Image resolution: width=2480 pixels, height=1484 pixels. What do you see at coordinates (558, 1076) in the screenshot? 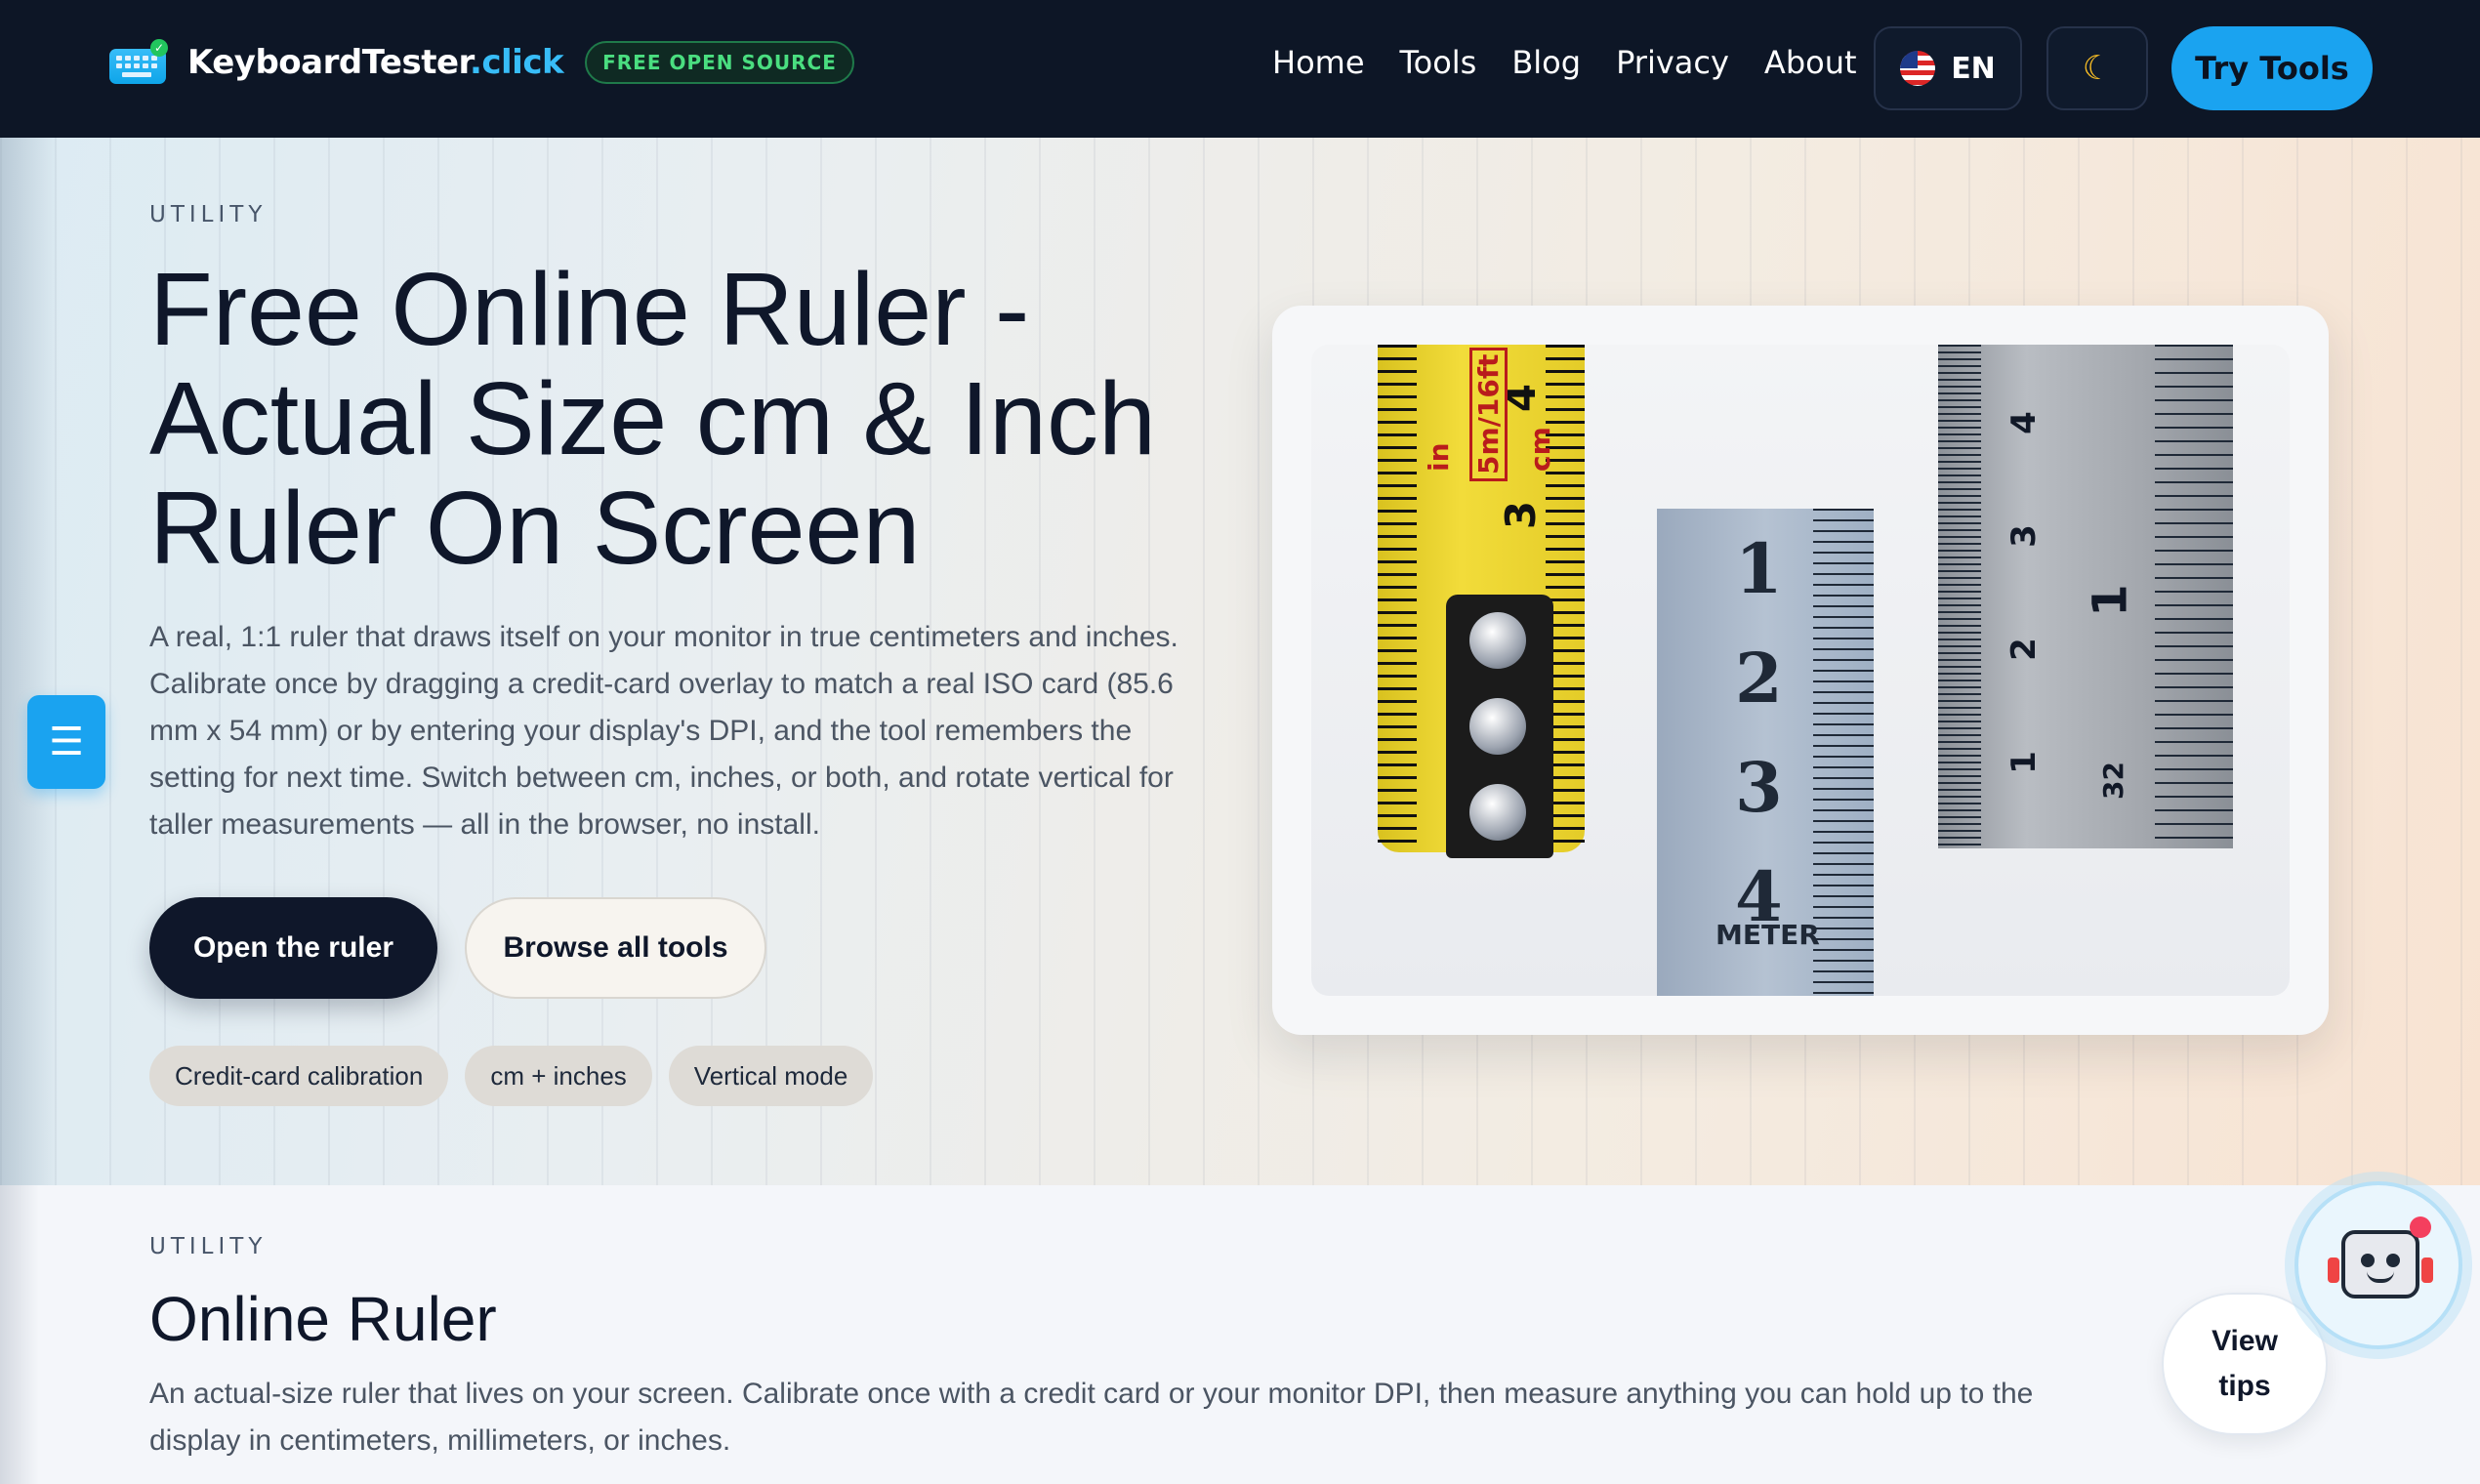
I see `chip-cm-inches: cm + inches` at bounding box center [558, 1076].